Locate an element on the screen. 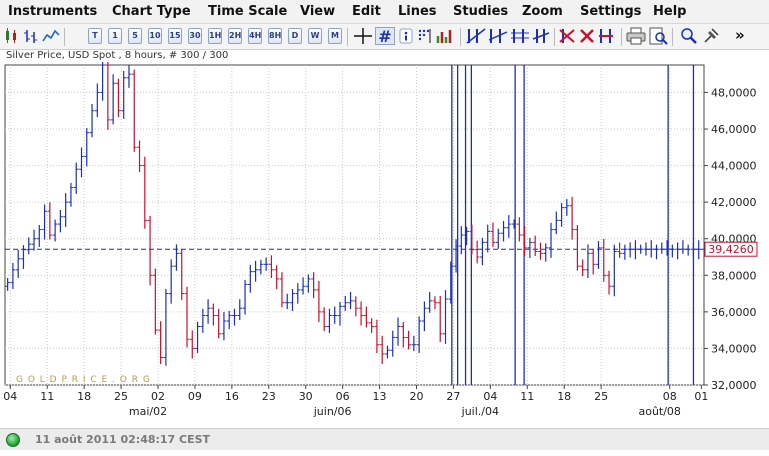 Image resolution: width=769 pixels, height=456 pixels. delete-line-icon is located at coordinates (567, 36).